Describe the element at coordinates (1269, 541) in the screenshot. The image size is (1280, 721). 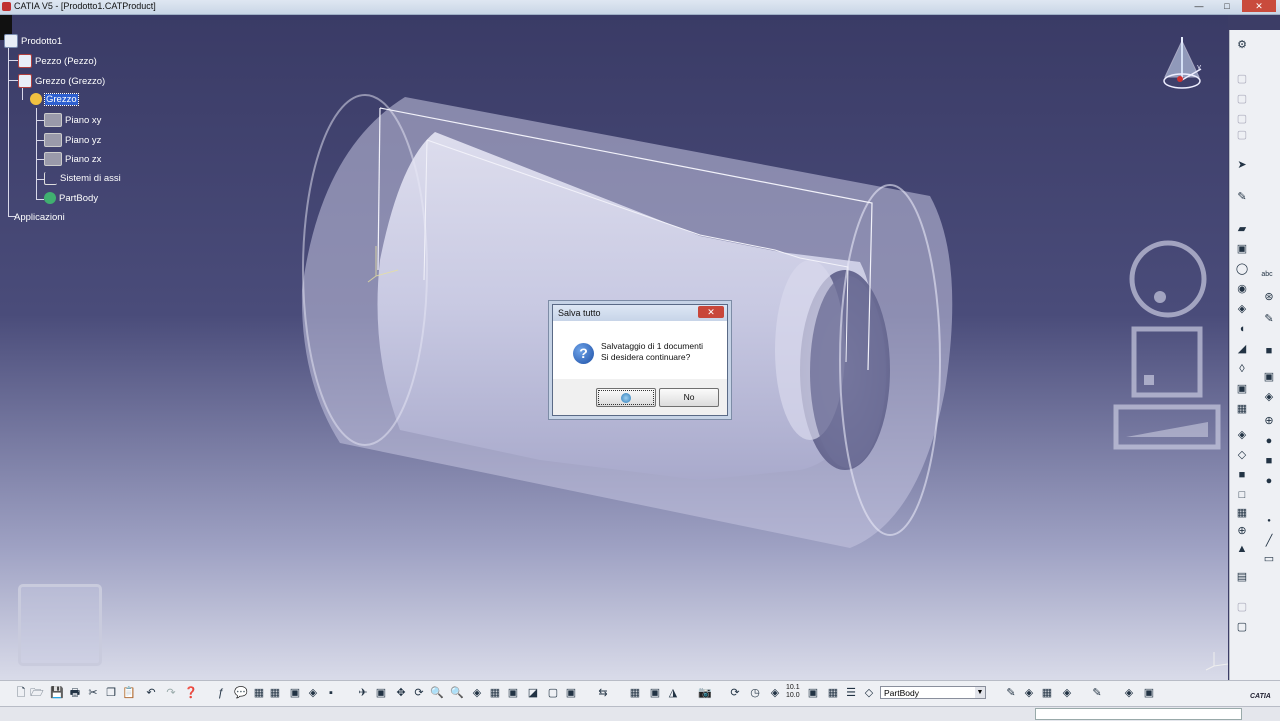
I see `line-tool-icon: ╱` at that location.